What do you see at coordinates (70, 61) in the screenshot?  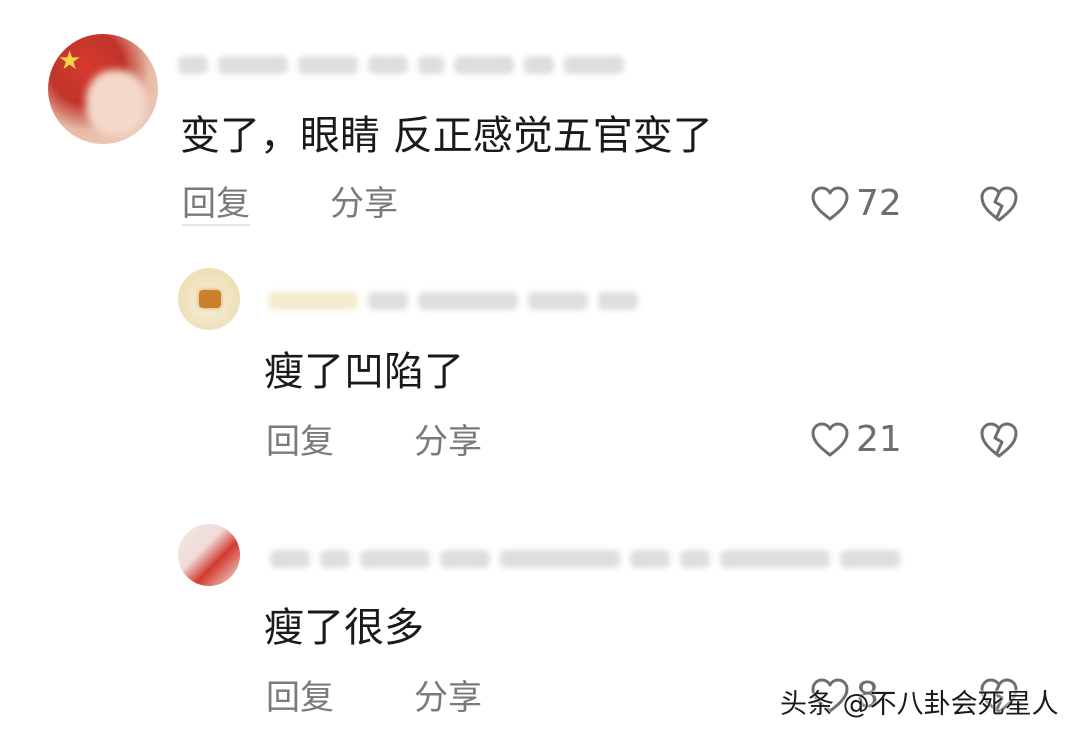 I see `star-icon: ★` at bounding box center [70, 61].